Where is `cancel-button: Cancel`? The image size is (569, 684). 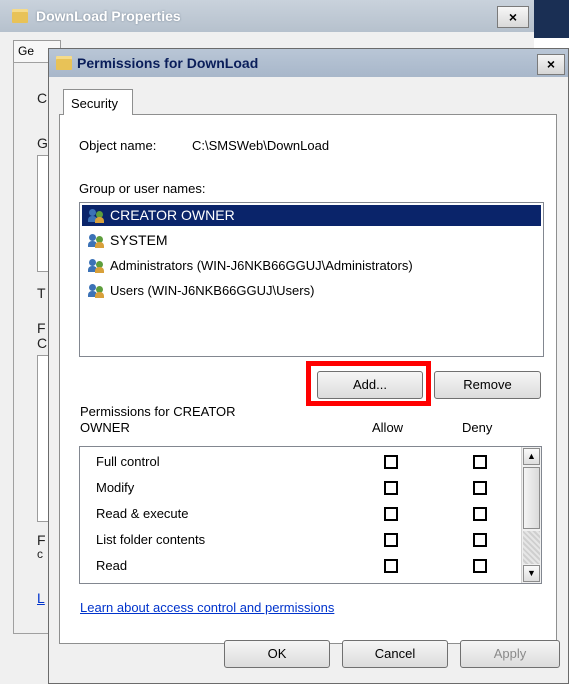 cancel-button: Cancel is located at coordinates (395, 654).